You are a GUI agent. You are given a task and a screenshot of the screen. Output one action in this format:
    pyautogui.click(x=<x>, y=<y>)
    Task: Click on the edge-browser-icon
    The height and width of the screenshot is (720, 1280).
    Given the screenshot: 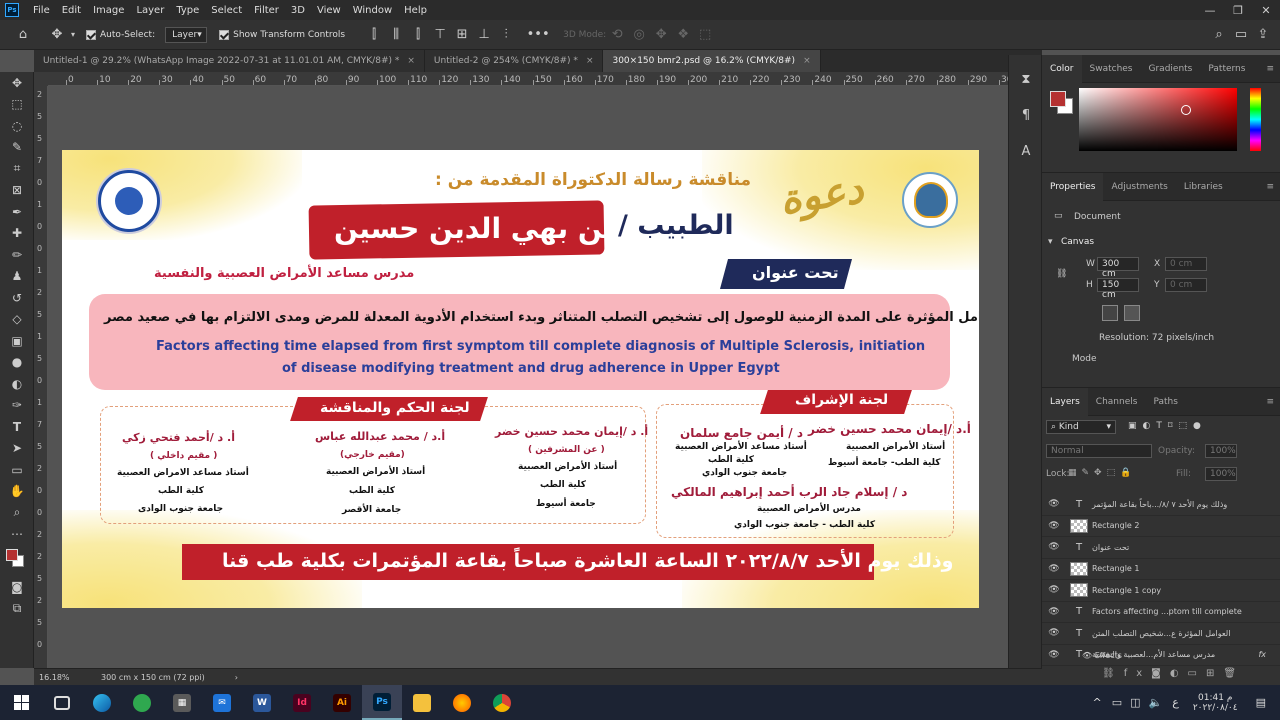 What is the action you would take?
    pyautogui.click(x=102, y=702)
    